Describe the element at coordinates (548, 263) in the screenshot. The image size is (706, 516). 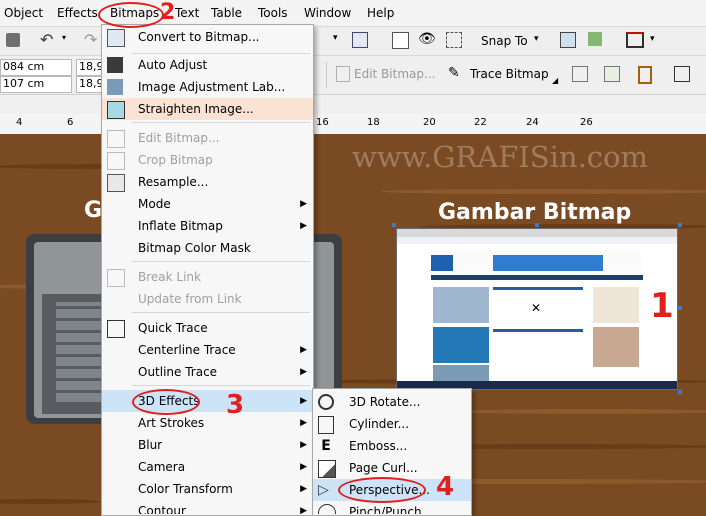
I see `site-banner` at that location.